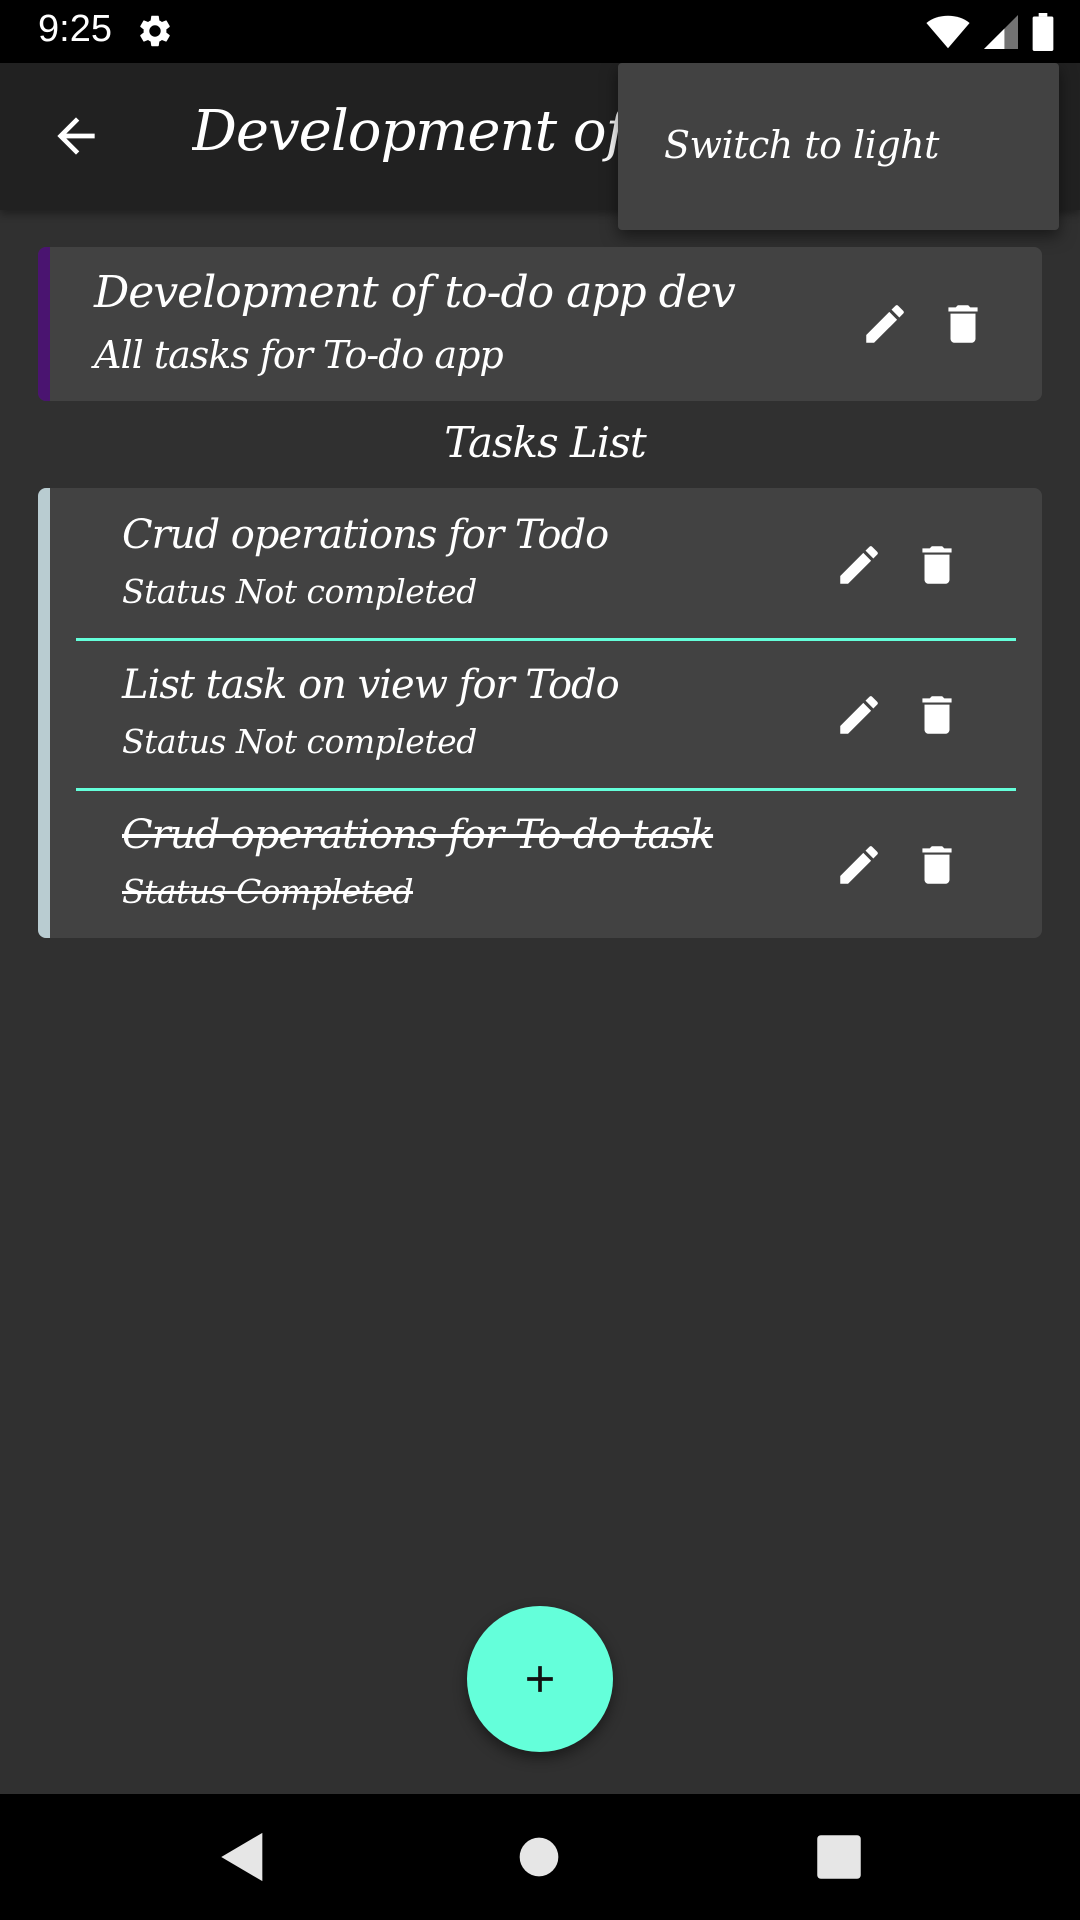 Image resolution: width=1080 pixels, height=1920 pixels. I want to click on add-task-button, so click(540, 1679).